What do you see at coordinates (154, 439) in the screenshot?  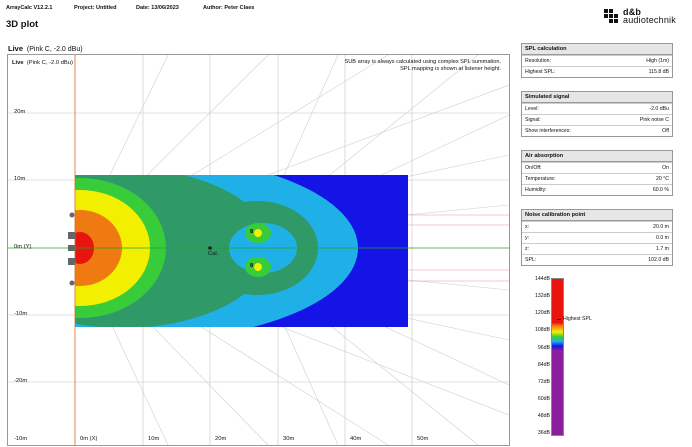 I see `x-tick: 10m` at bounding box center [154, 439].